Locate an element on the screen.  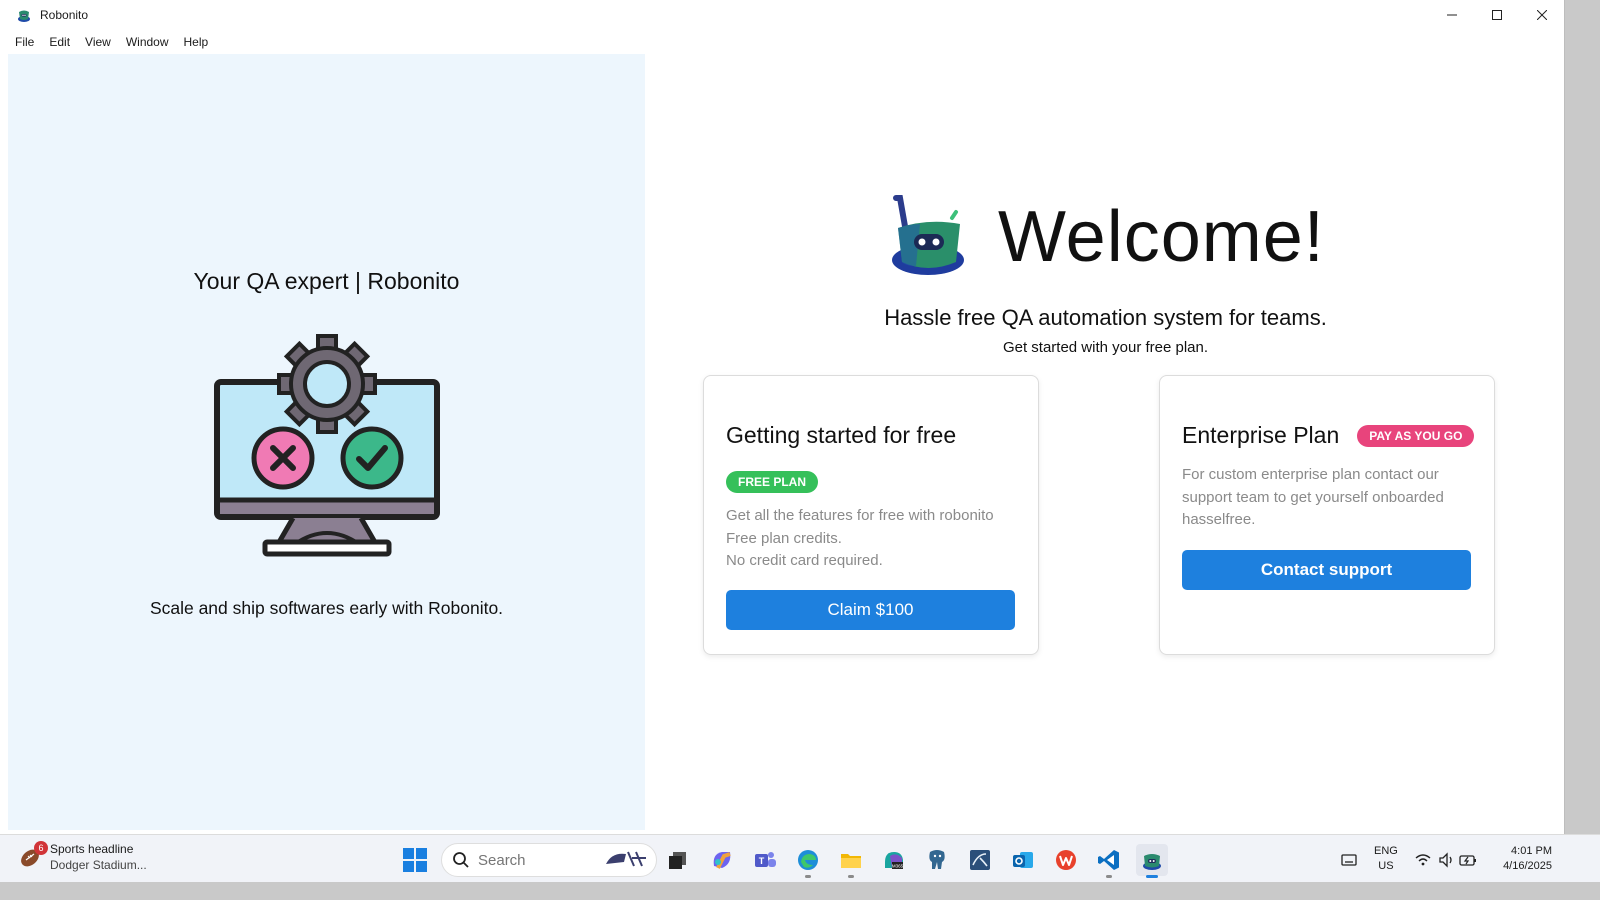
welcome-hero: Welcome! is located at coordinates (1107, 237).